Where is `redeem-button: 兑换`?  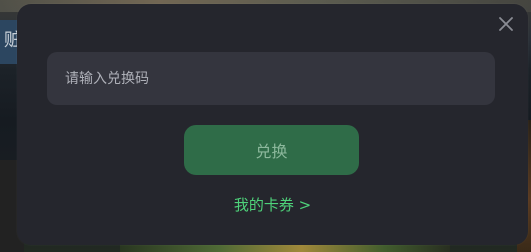 redeem-button: 兑换 is located at coordinates (271, 150).